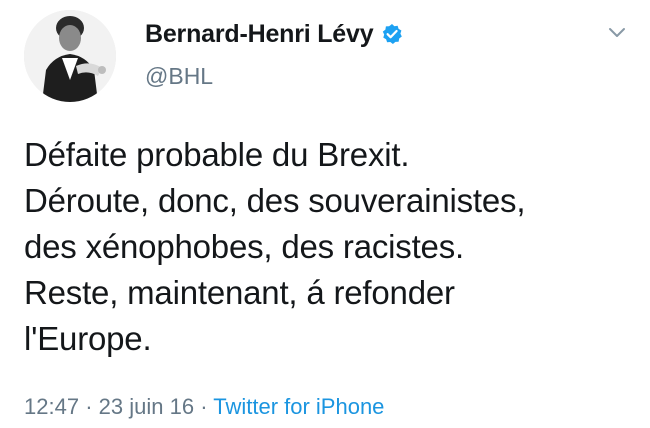 This screenshot has width=650, height=428. Describe the element at coordinates (146, 406) in the screenshot. I see `tweet-date: 23 juin 16` at that location.